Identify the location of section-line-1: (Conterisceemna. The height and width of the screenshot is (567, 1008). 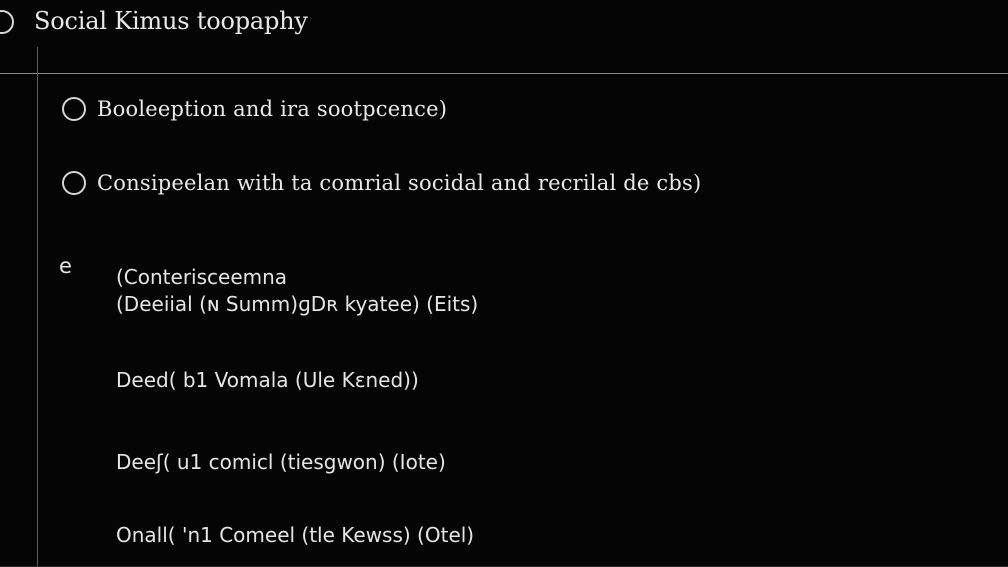
(202, 277).